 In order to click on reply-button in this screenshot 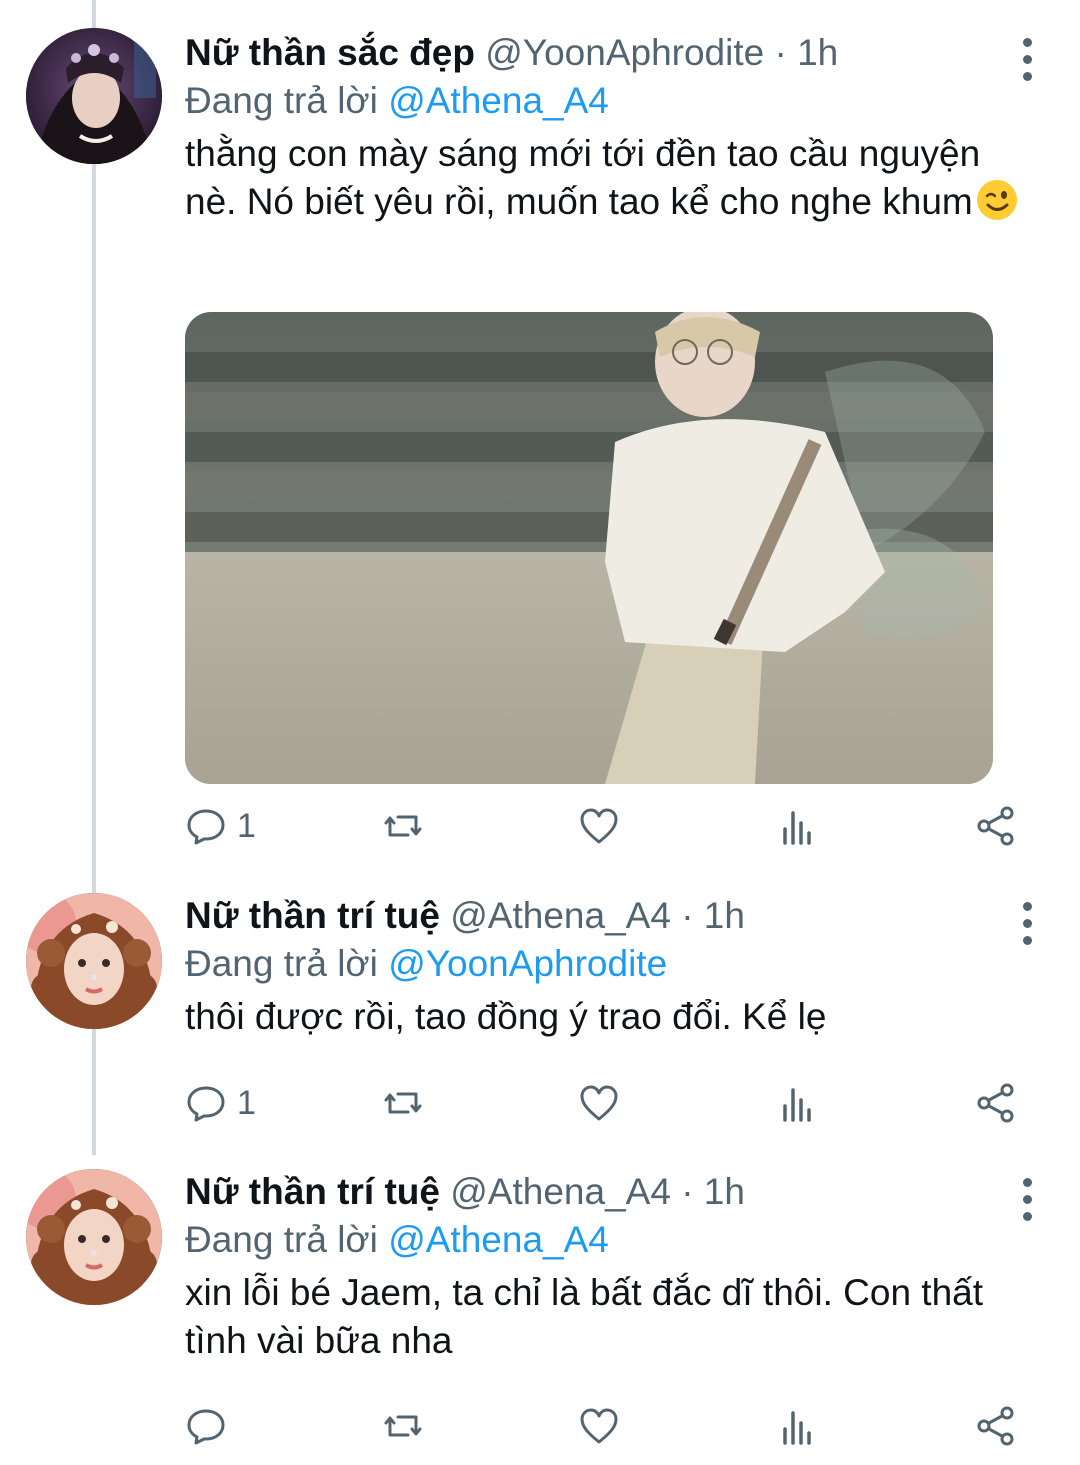, I will do `click(211, 1426)`.